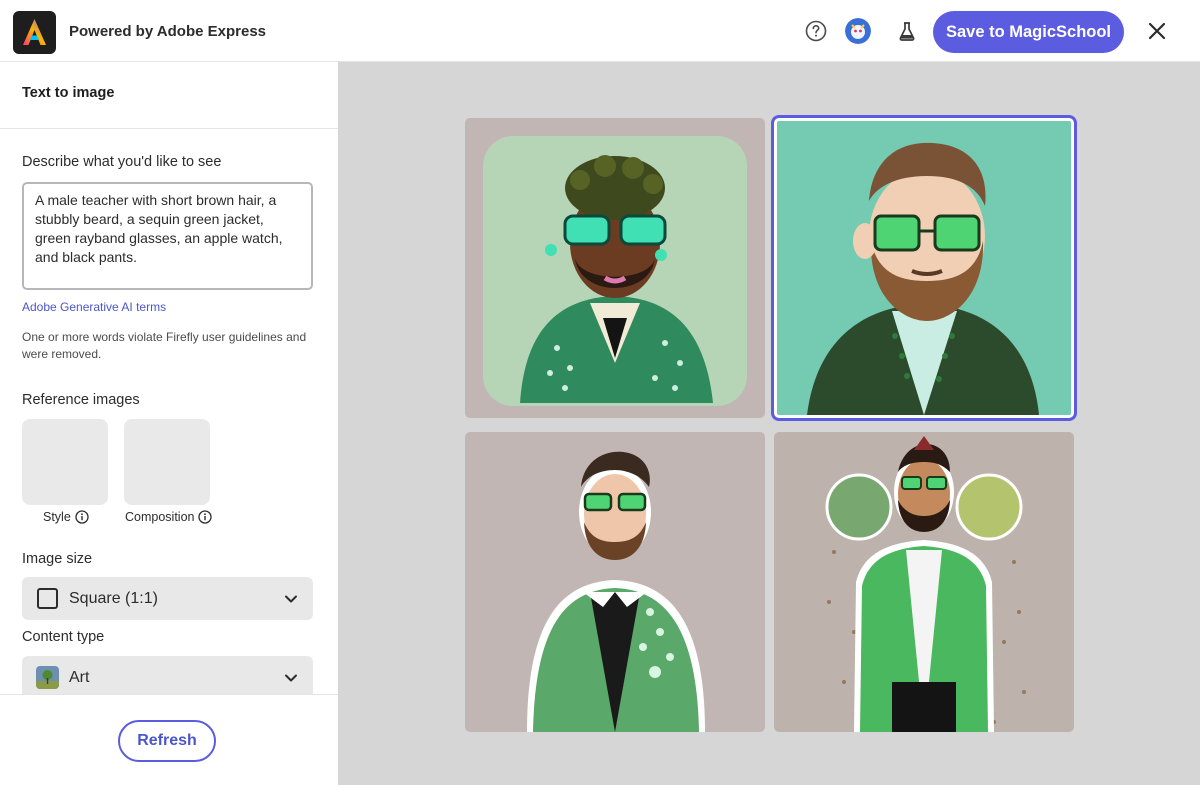 This screenshot has height=785, width=1200. Describe the element at coordinates (63, 637) in the screenshot. I see `content-type-label: Content type` at that location.